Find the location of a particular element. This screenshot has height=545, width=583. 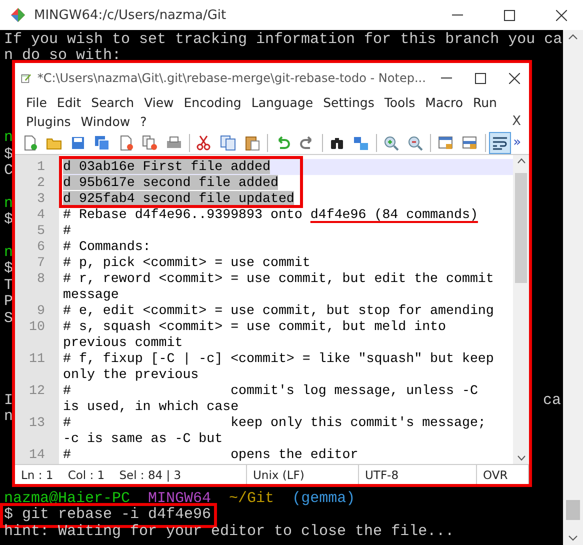

menu-item: Language is located at coordinates (282, 102).